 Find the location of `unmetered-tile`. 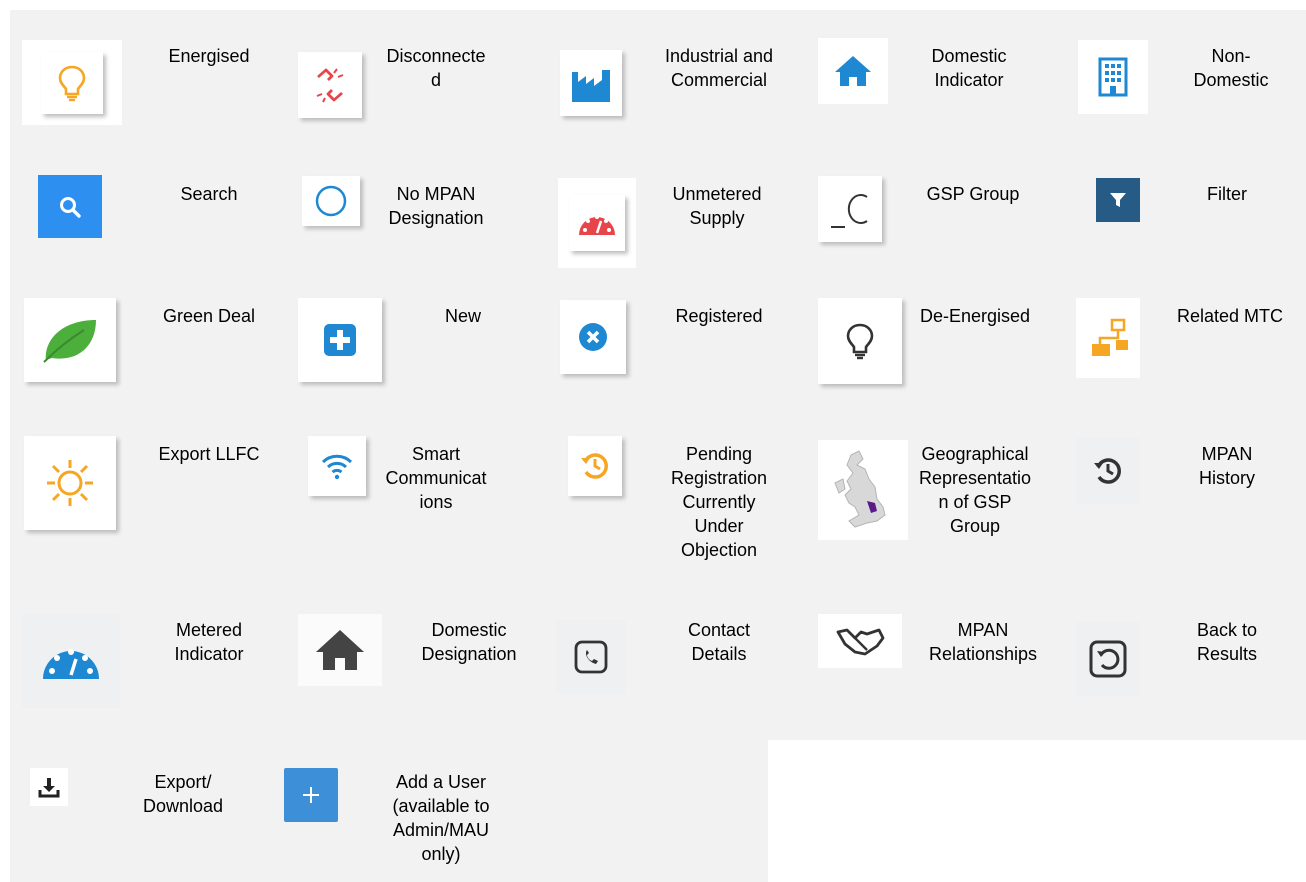

unmetered-tile is located at coordinates (597, 223).